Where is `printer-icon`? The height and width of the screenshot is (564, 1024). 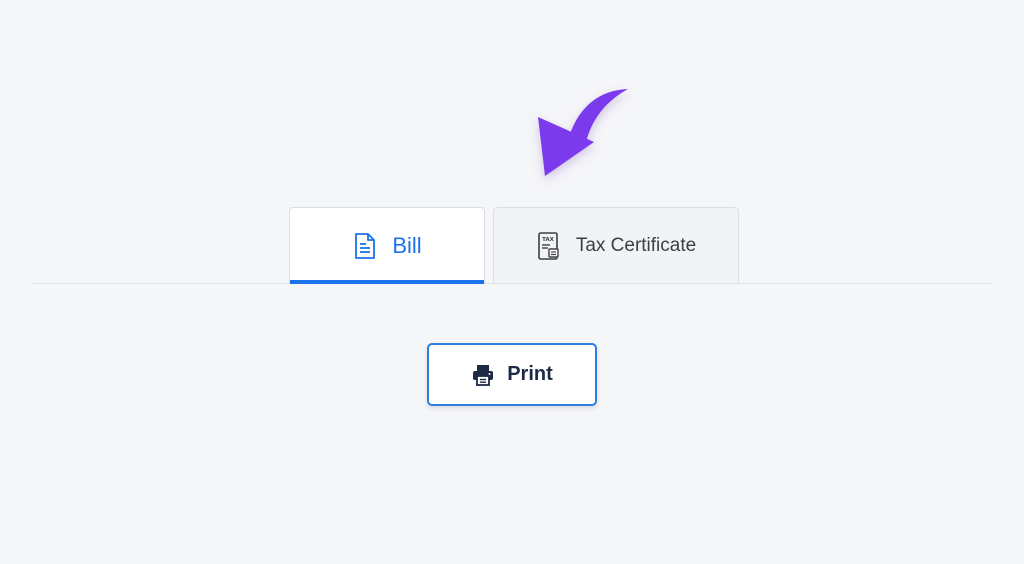 printer-icon is located at coordinates (483, 375).